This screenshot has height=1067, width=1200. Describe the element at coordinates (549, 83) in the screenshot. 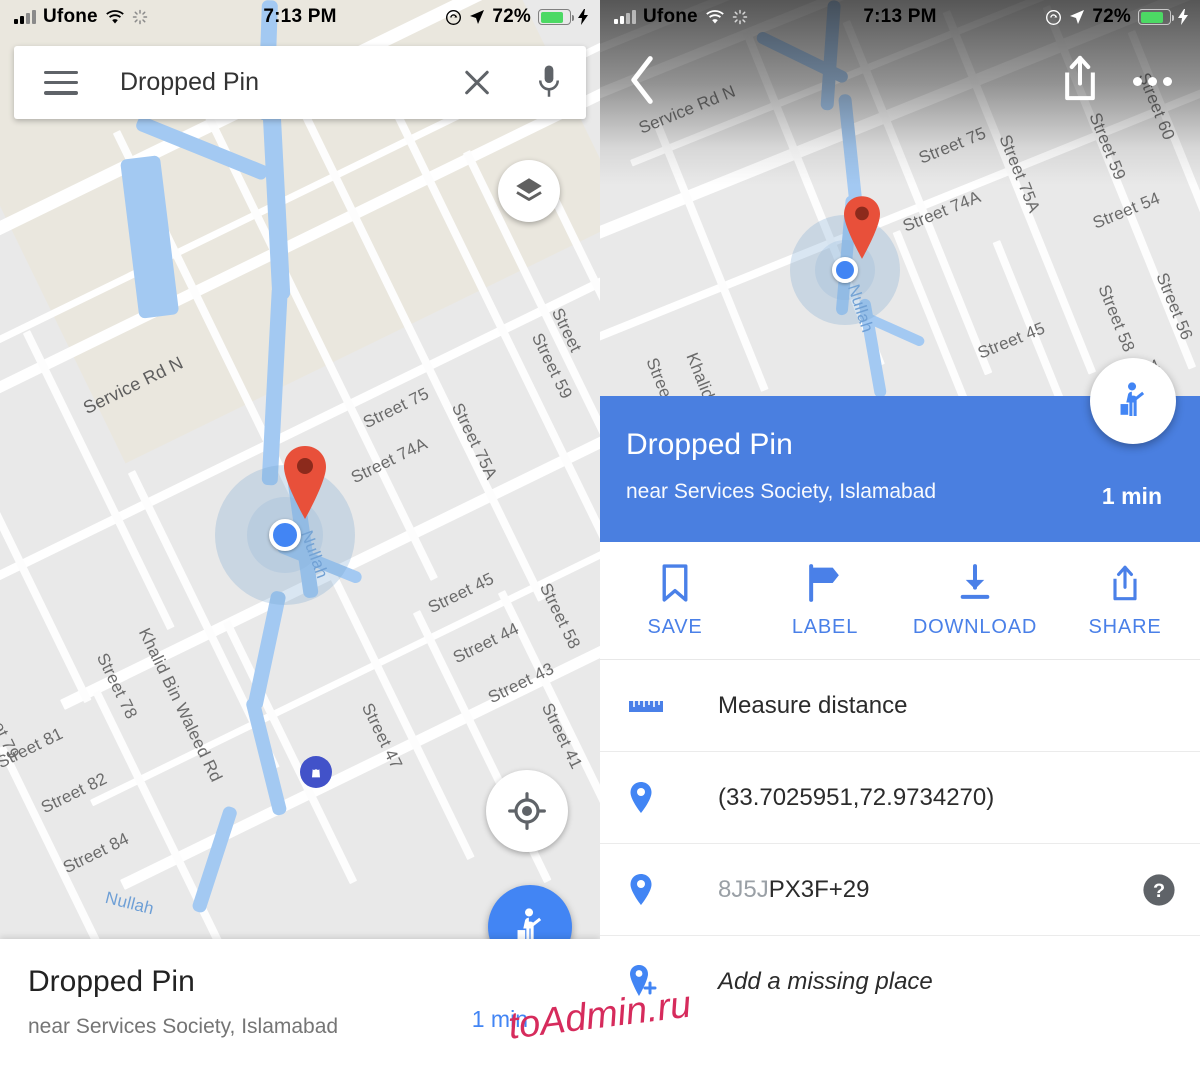

I see `microphone-icon` at that location.